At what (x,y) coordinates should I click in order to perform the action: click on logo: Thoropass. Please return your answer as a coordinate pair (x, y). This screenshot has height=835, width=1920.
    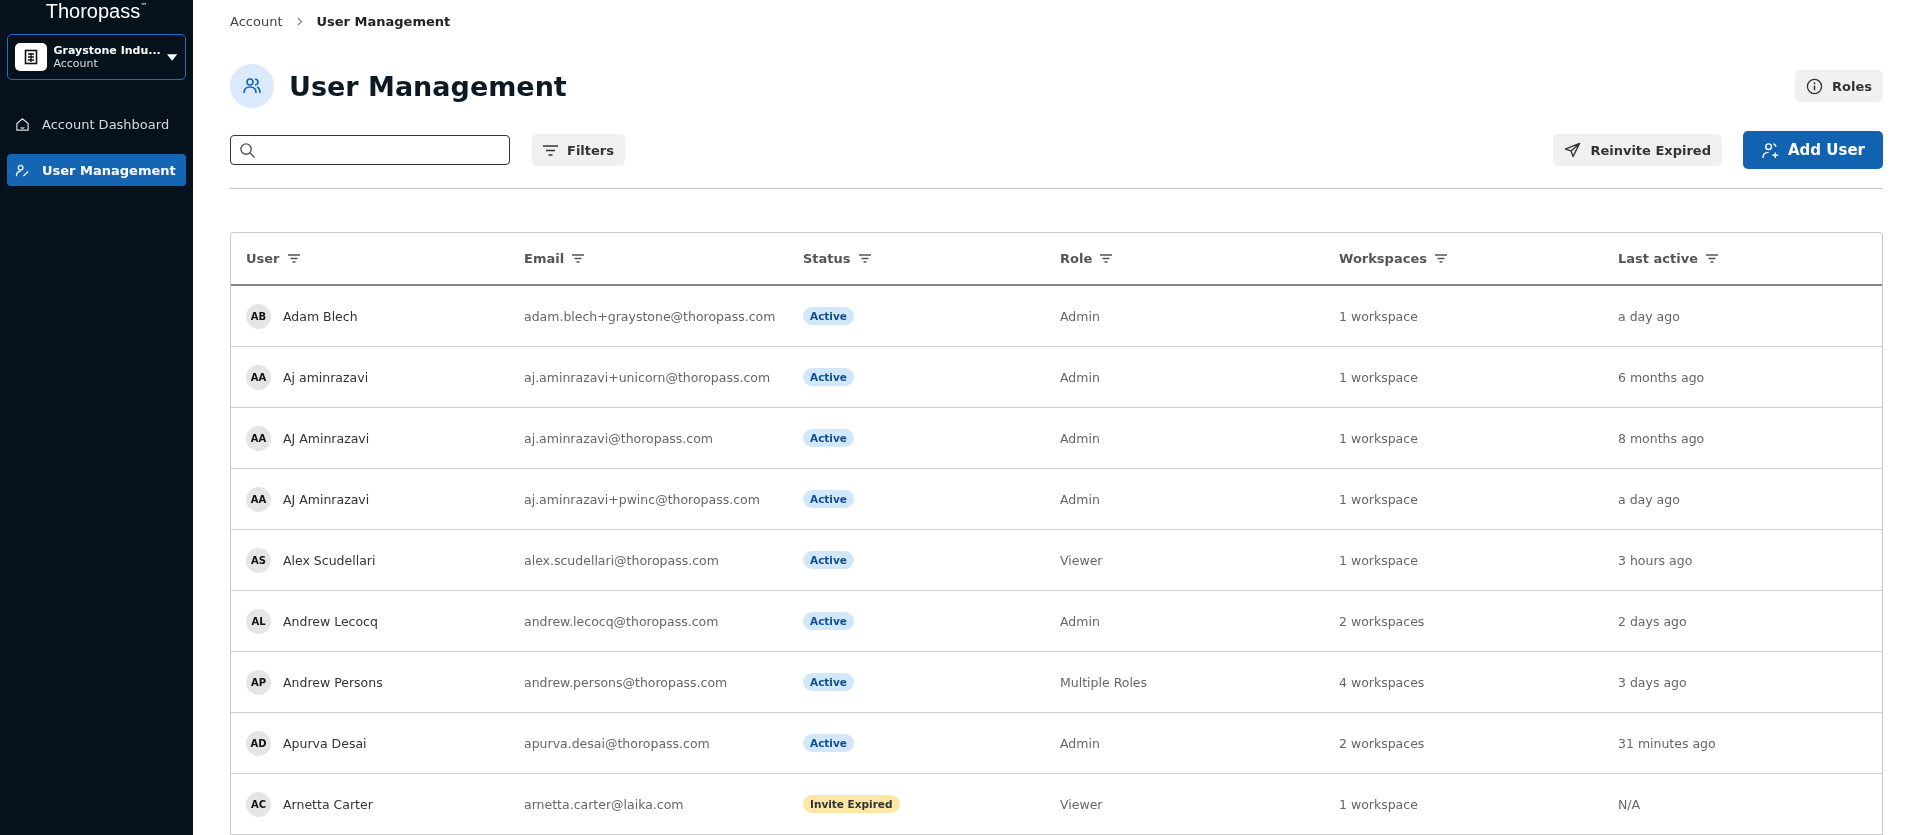
    Looking at the image, I should click on (93, 11).